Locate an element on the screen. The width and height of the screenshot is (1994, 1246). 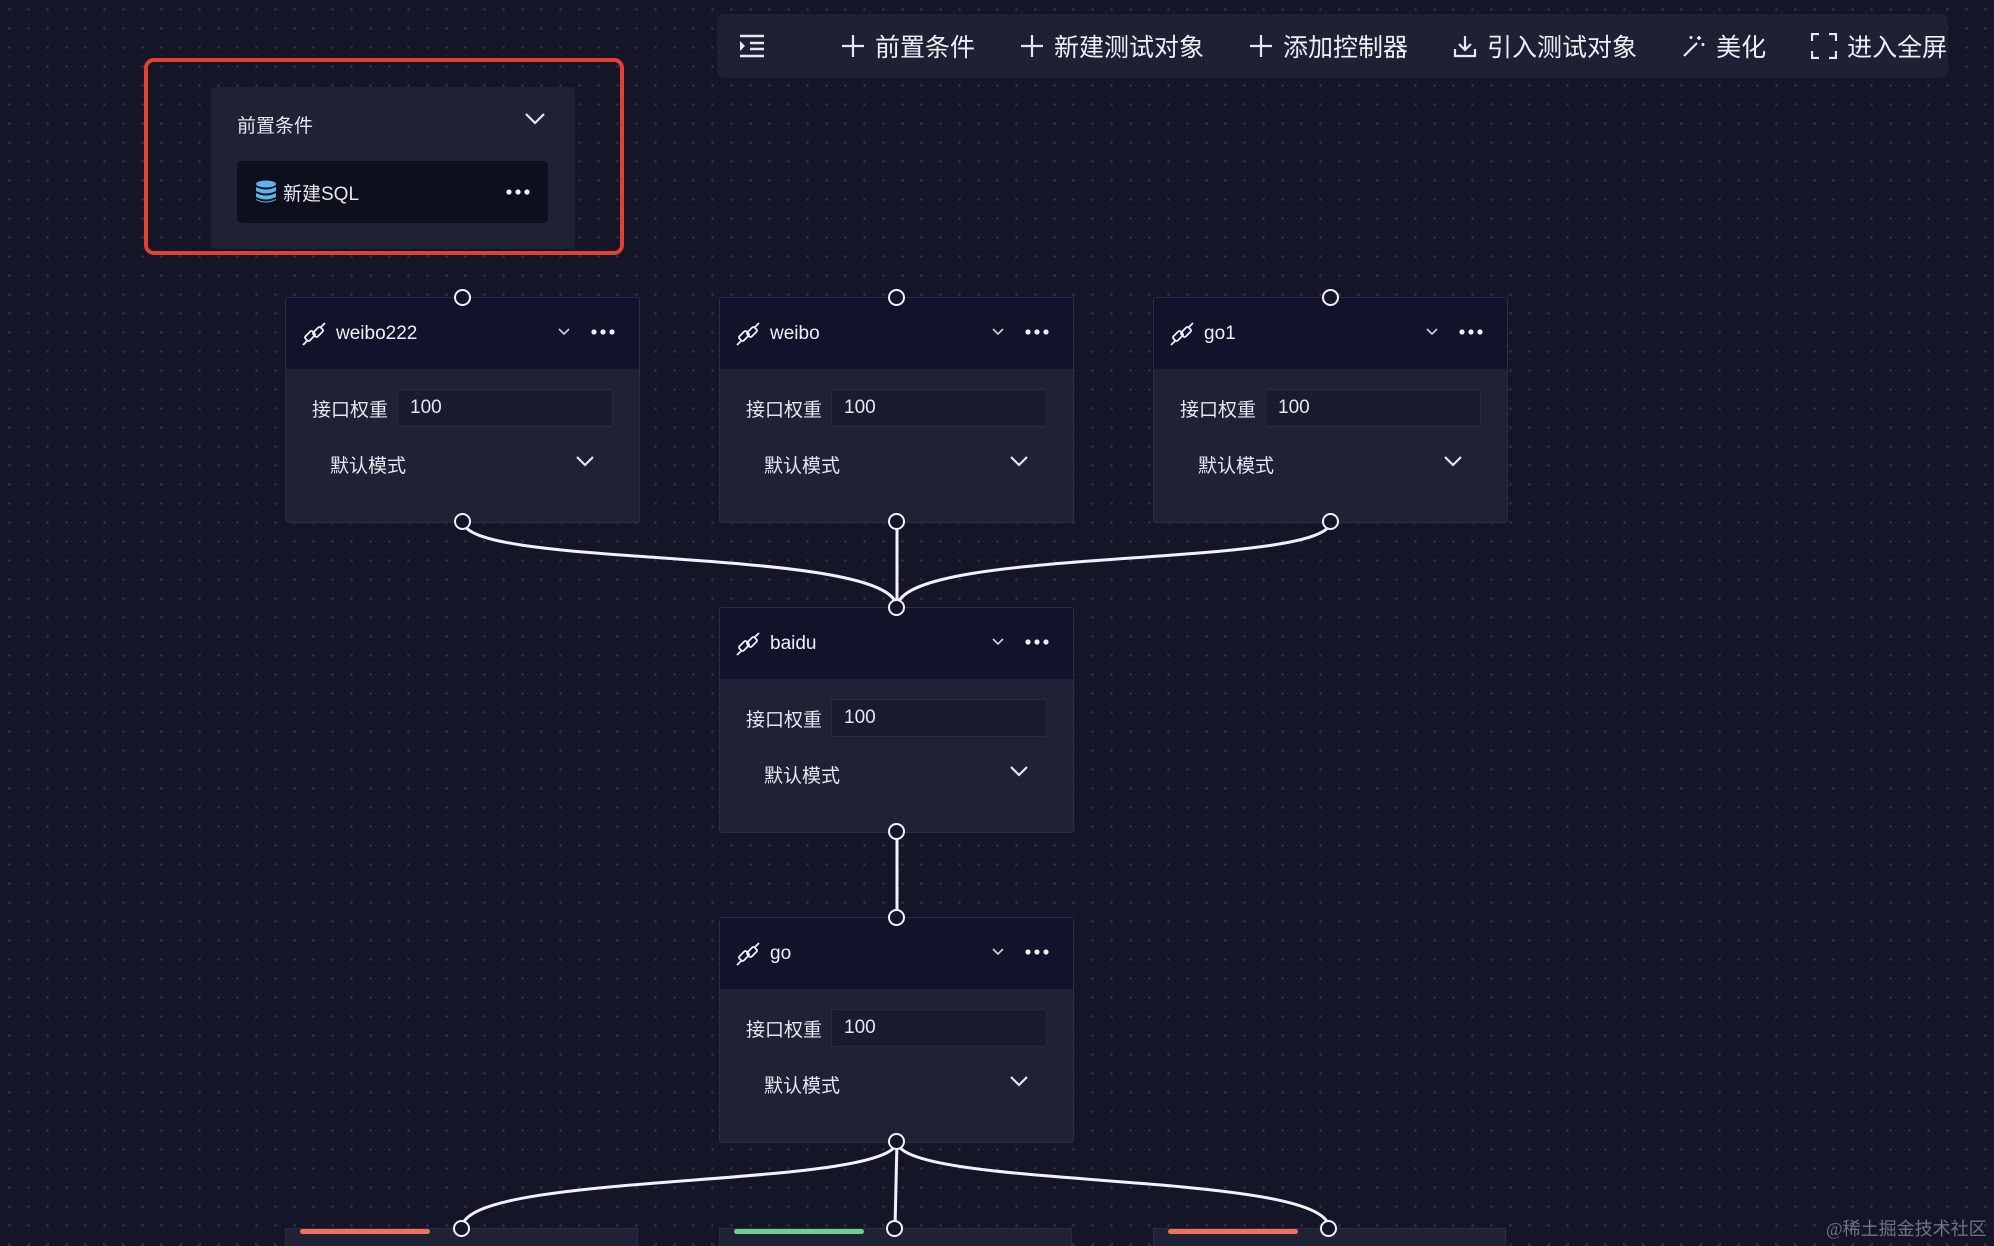
new-test-object-button: 新建测试对象 is located at coordinates (1112, 46).